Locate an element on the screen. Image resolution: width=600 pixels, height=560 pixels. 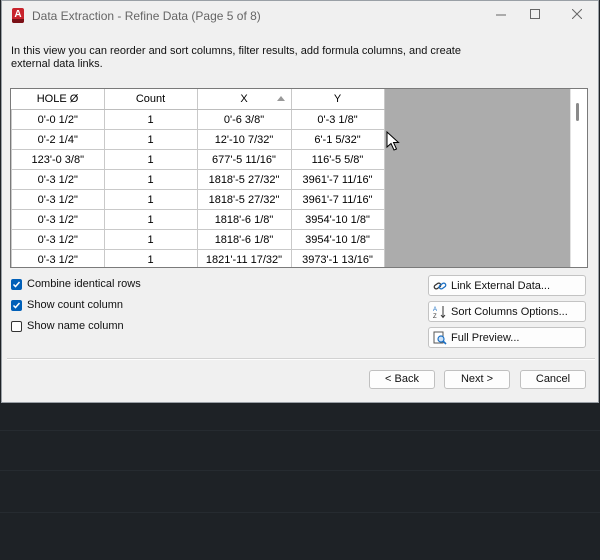
sort-ascending-icon is located at coordinates (280, 98).